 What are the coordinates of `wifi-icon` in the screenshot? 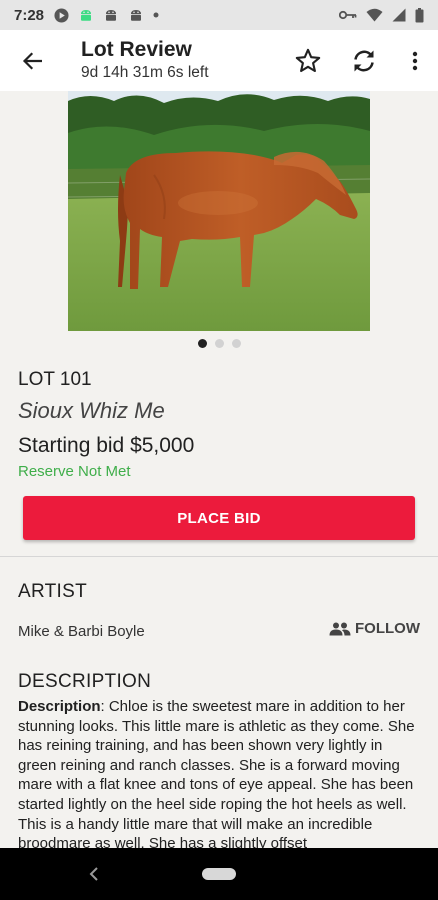 It's located at (374, 15).